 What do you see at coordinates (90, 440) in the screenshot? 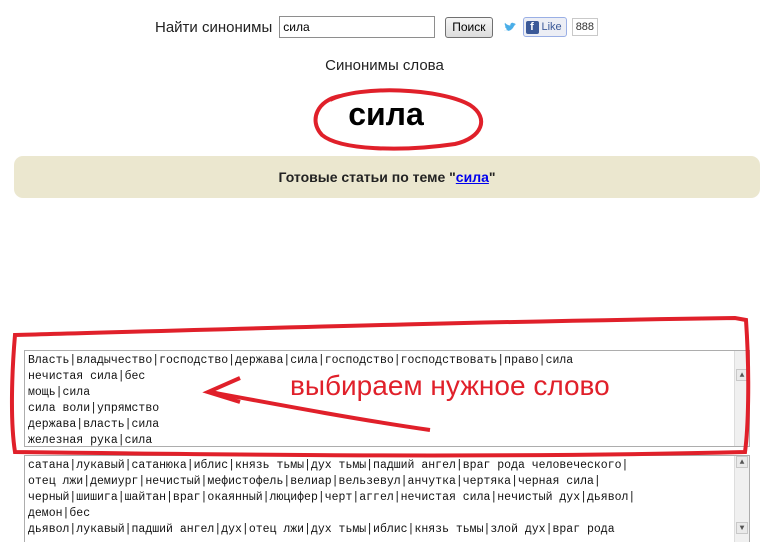
I see `textarea-line: железная рука|сила` at bounding box center [90, 440].